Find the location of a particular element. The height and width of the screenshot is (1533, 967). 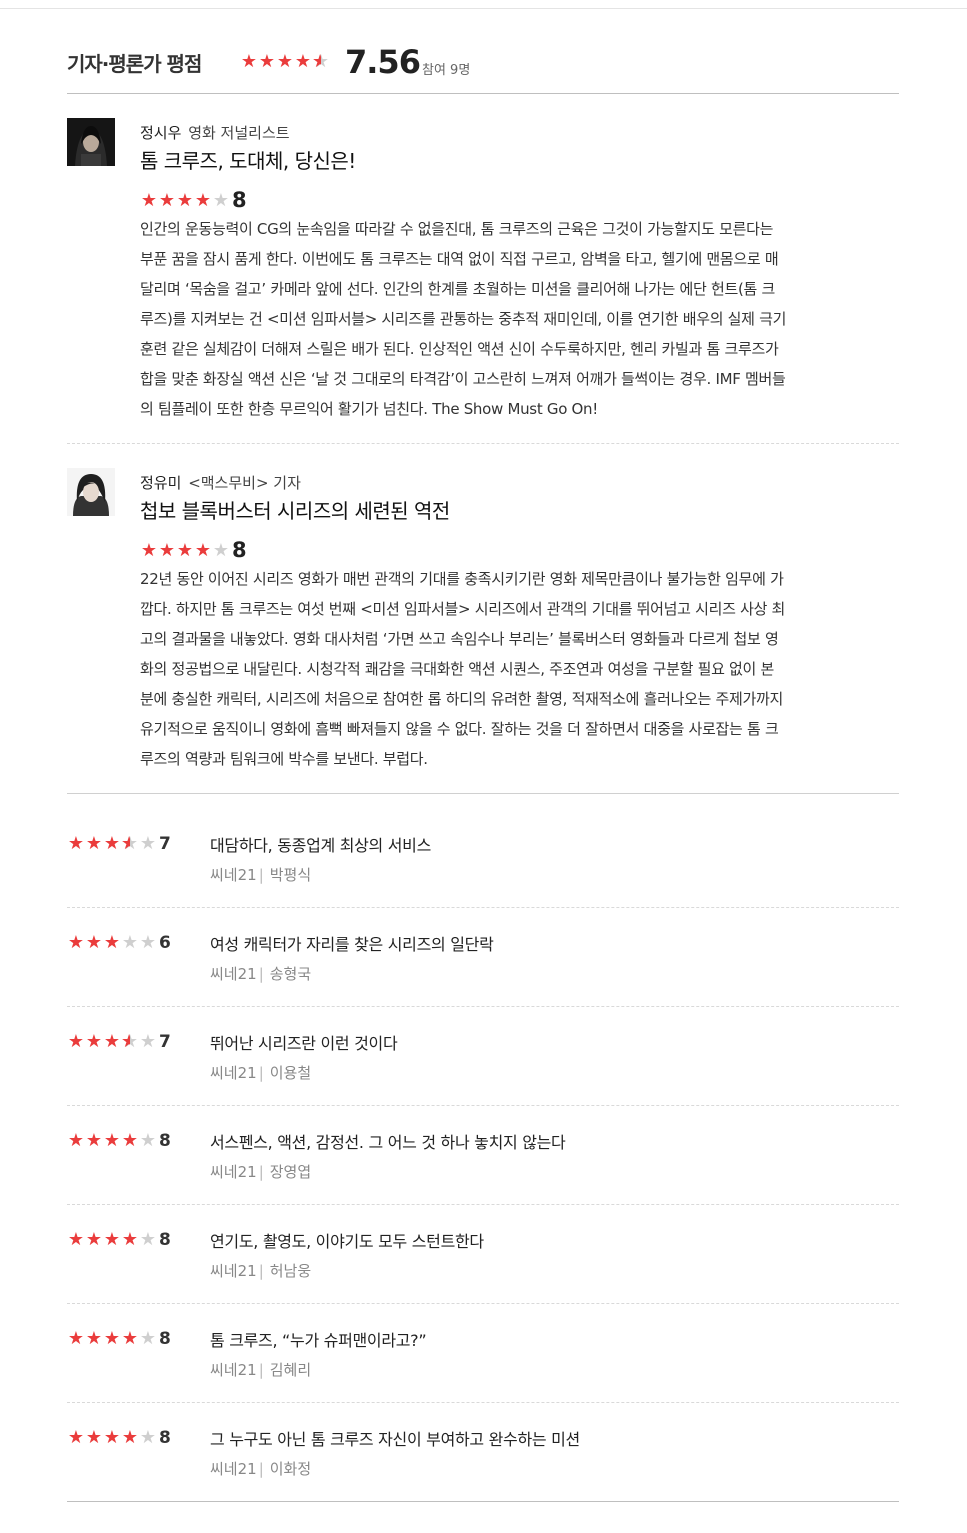

short-review-comment: 대담하다, 동종업계 최상의 서비스 is located at coordinates (321, 845).